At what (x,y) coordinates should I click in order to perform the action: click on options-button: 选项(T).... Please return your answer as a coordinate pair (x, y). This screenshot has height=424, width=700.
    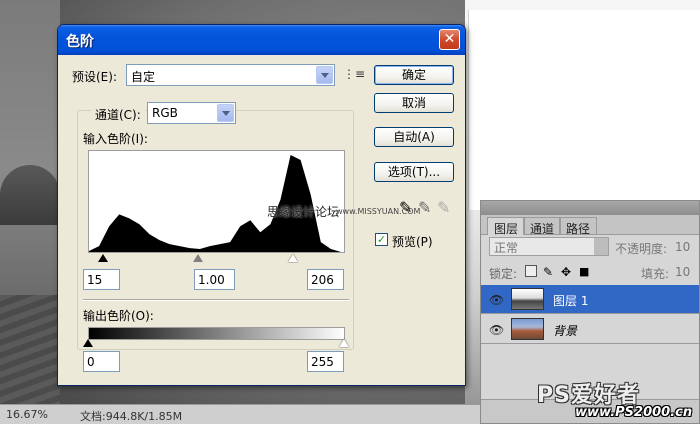
    Looking at the image, I should click on (414, 172).